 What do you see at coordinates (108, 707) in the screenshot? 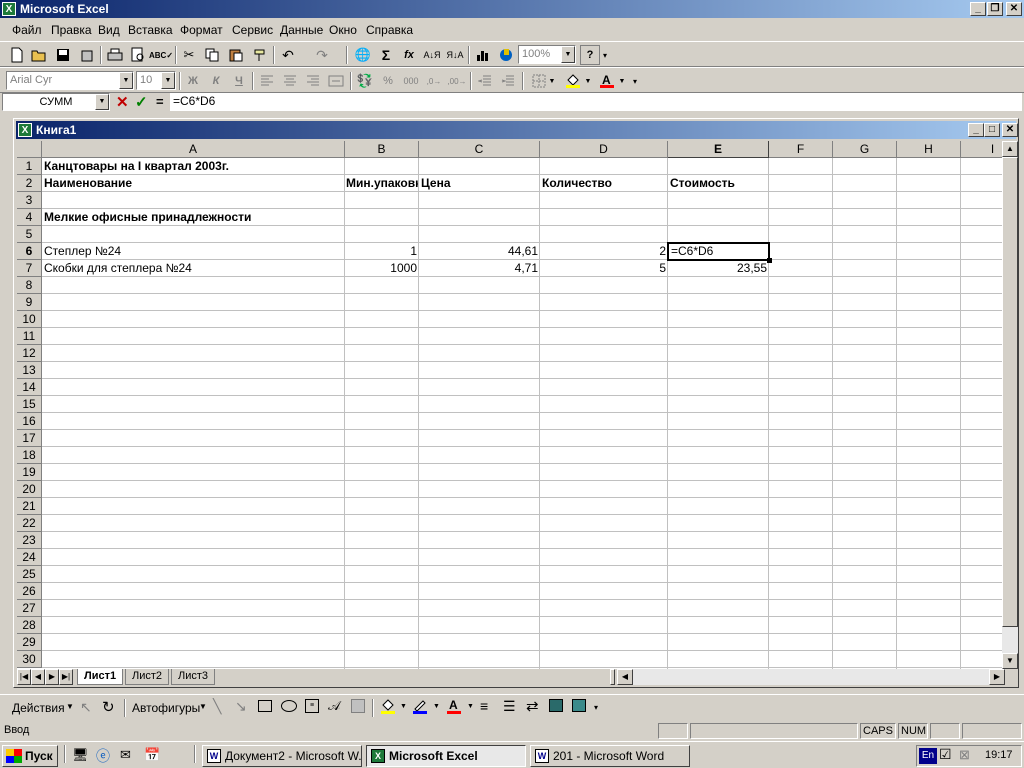
I see `free-rotate-icon: ↻` at bounding box center [108, 707].